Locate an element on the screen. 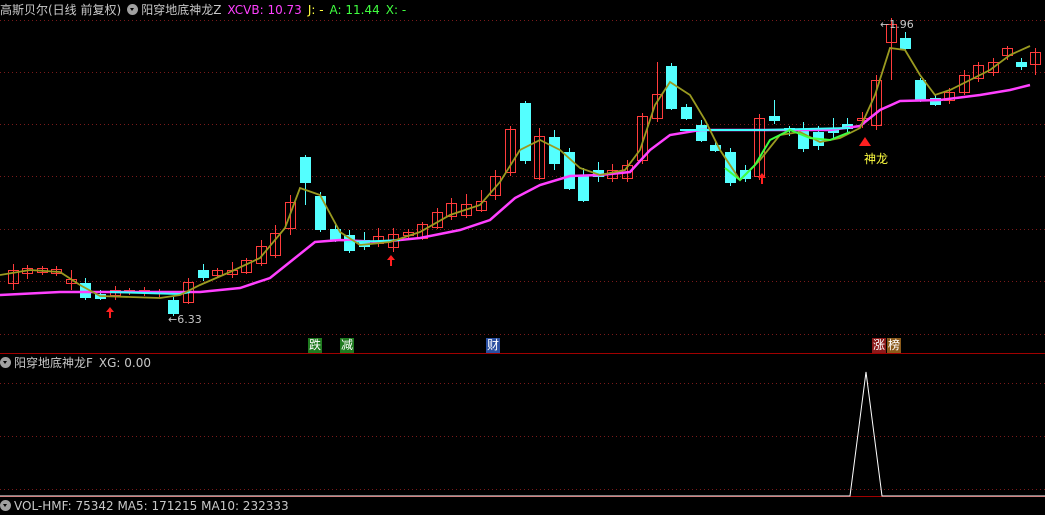 Image resolution: width=1045 pixels, height=515 pixels. indicator-name: 阳穿地底神龙Z is located at coordinates (181, 10).